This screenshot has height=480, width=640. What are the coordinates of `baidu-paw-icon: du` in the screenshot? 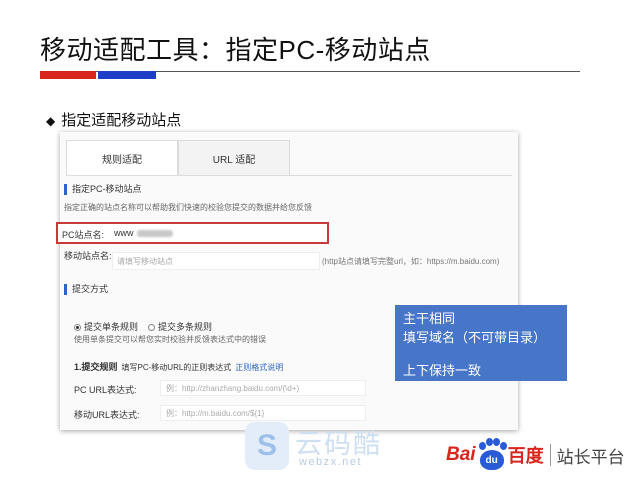 It's located at (492, 455).